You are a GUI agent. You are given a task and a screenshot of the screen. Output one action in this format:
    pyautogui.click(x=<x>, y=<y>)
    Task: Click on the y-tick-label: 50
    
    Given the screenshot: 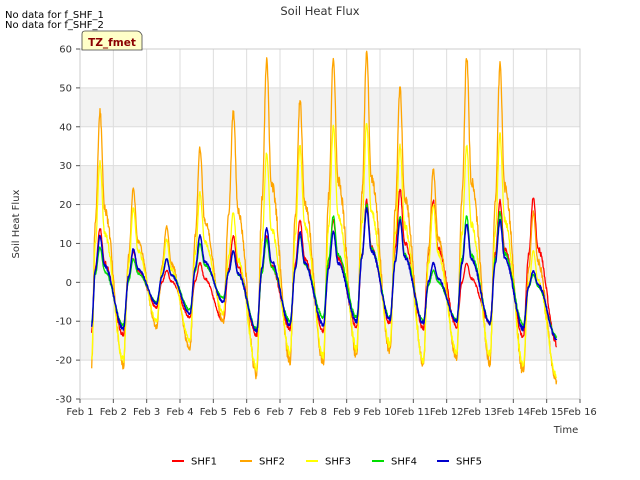 What is the action you would take?
    pyautogui.click(x=65, y=88)
    